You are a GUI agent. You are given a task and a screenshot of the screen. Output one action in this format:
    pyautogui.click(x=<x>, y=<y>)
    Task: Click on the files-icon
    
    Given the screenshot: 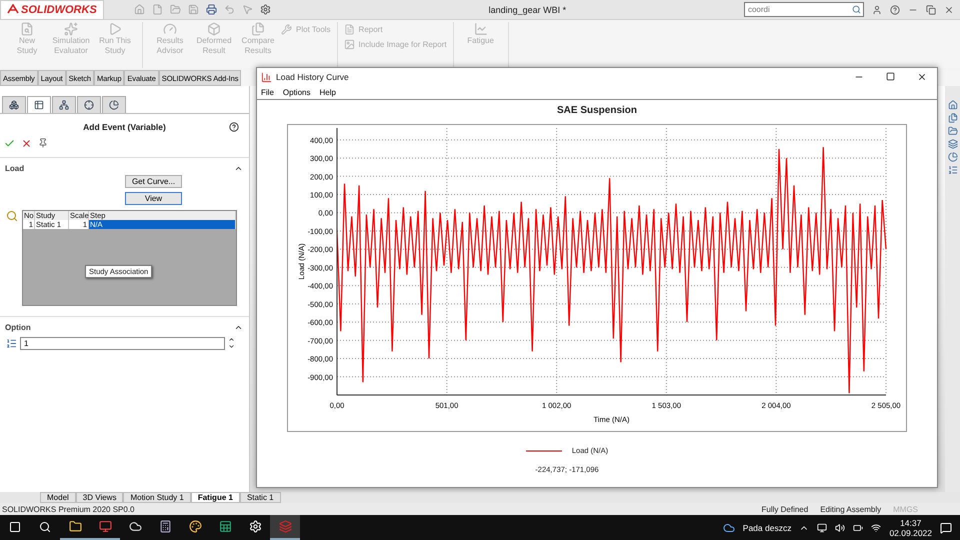 What is the action you would take?
    pyautogui.click(x=258, y=29)
    